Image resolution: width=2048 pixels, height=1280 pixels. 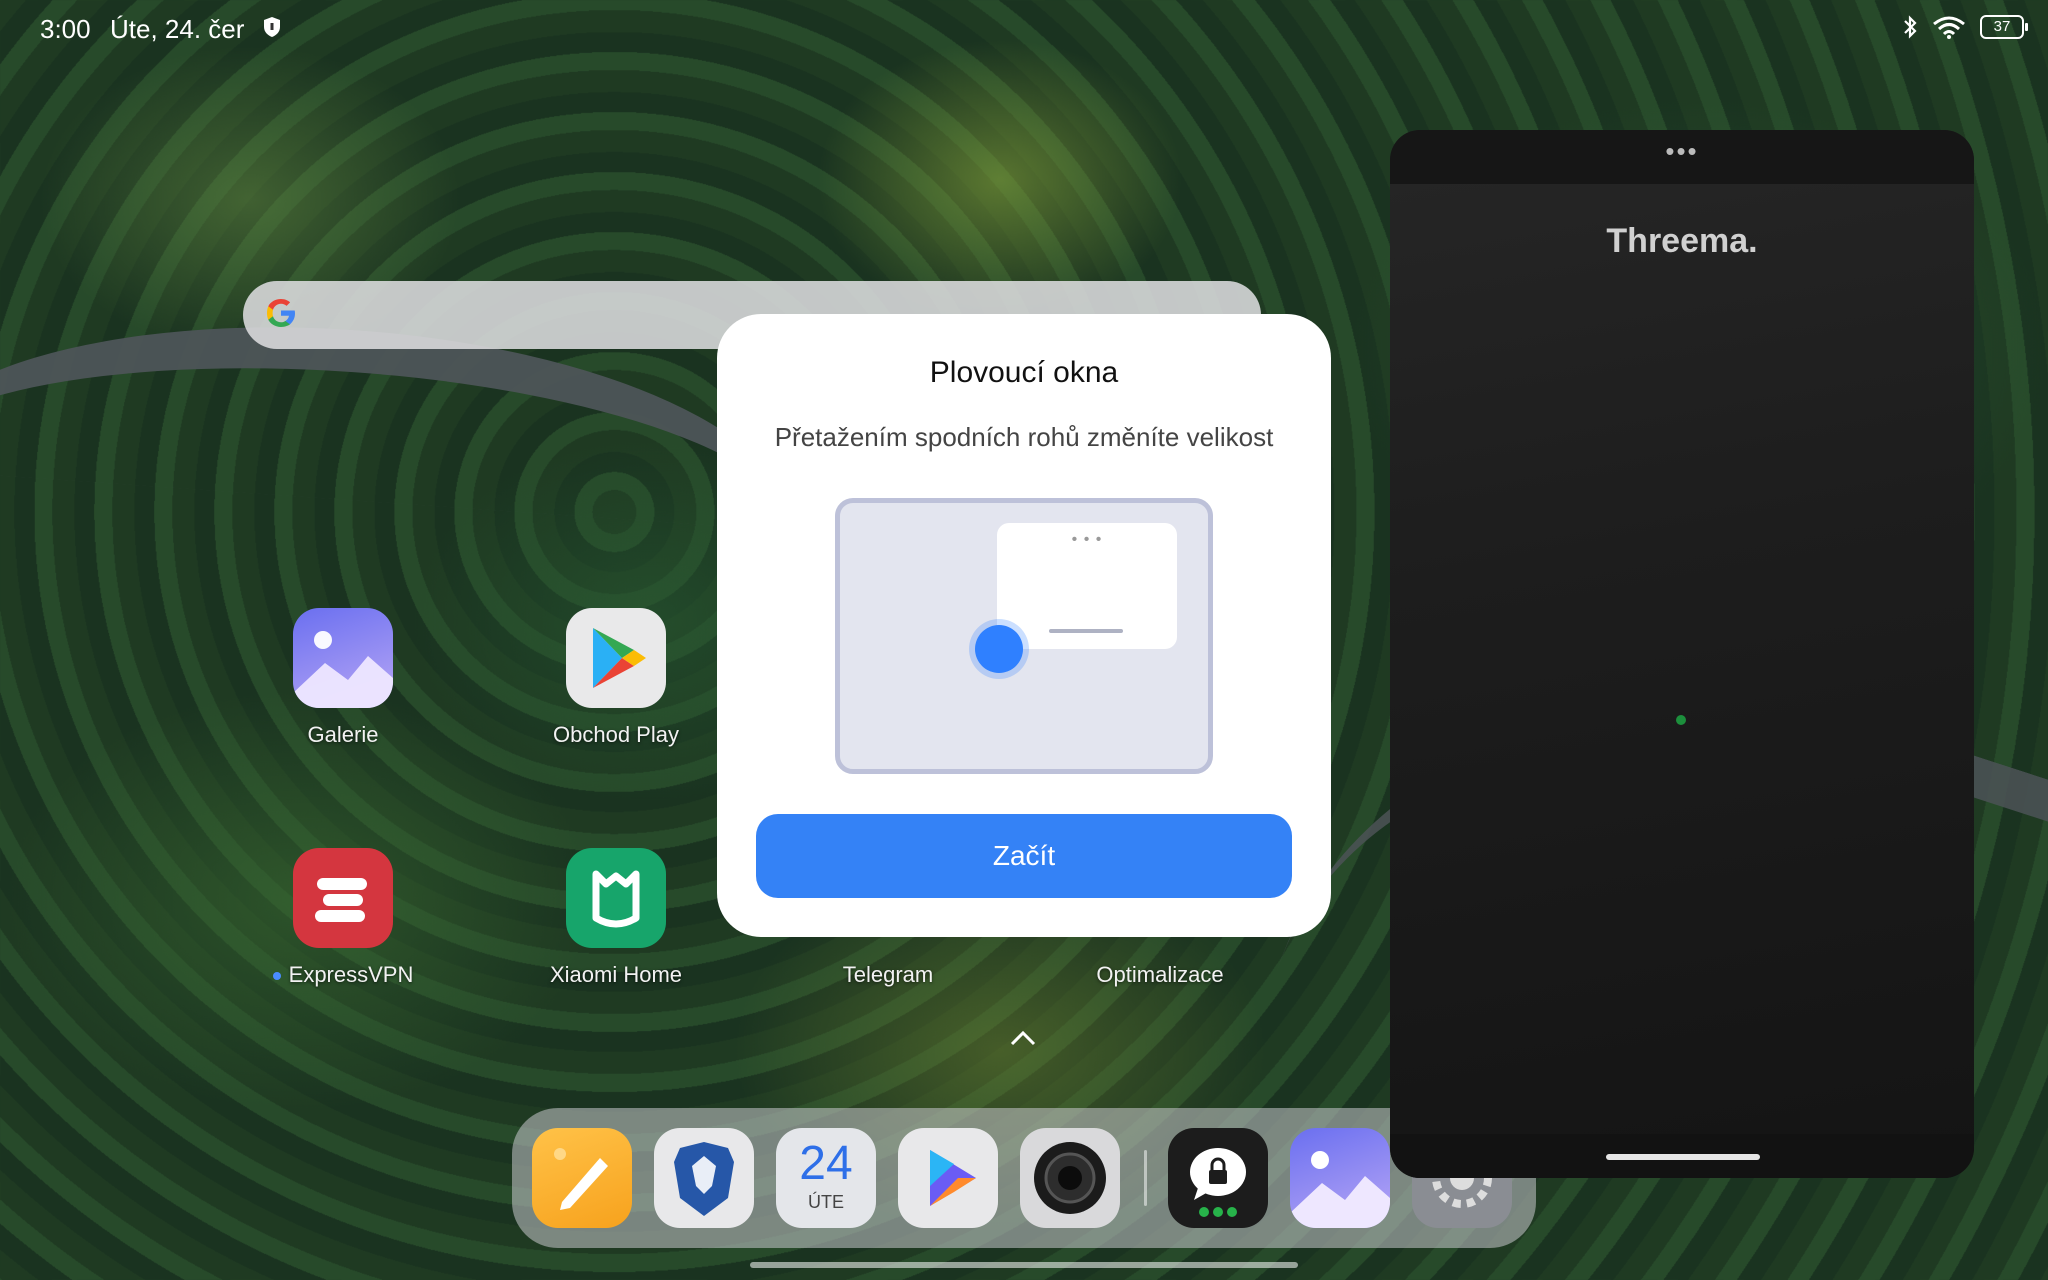 I want to click on drag-handle-icon: •••, so click(x=1682, y=151).